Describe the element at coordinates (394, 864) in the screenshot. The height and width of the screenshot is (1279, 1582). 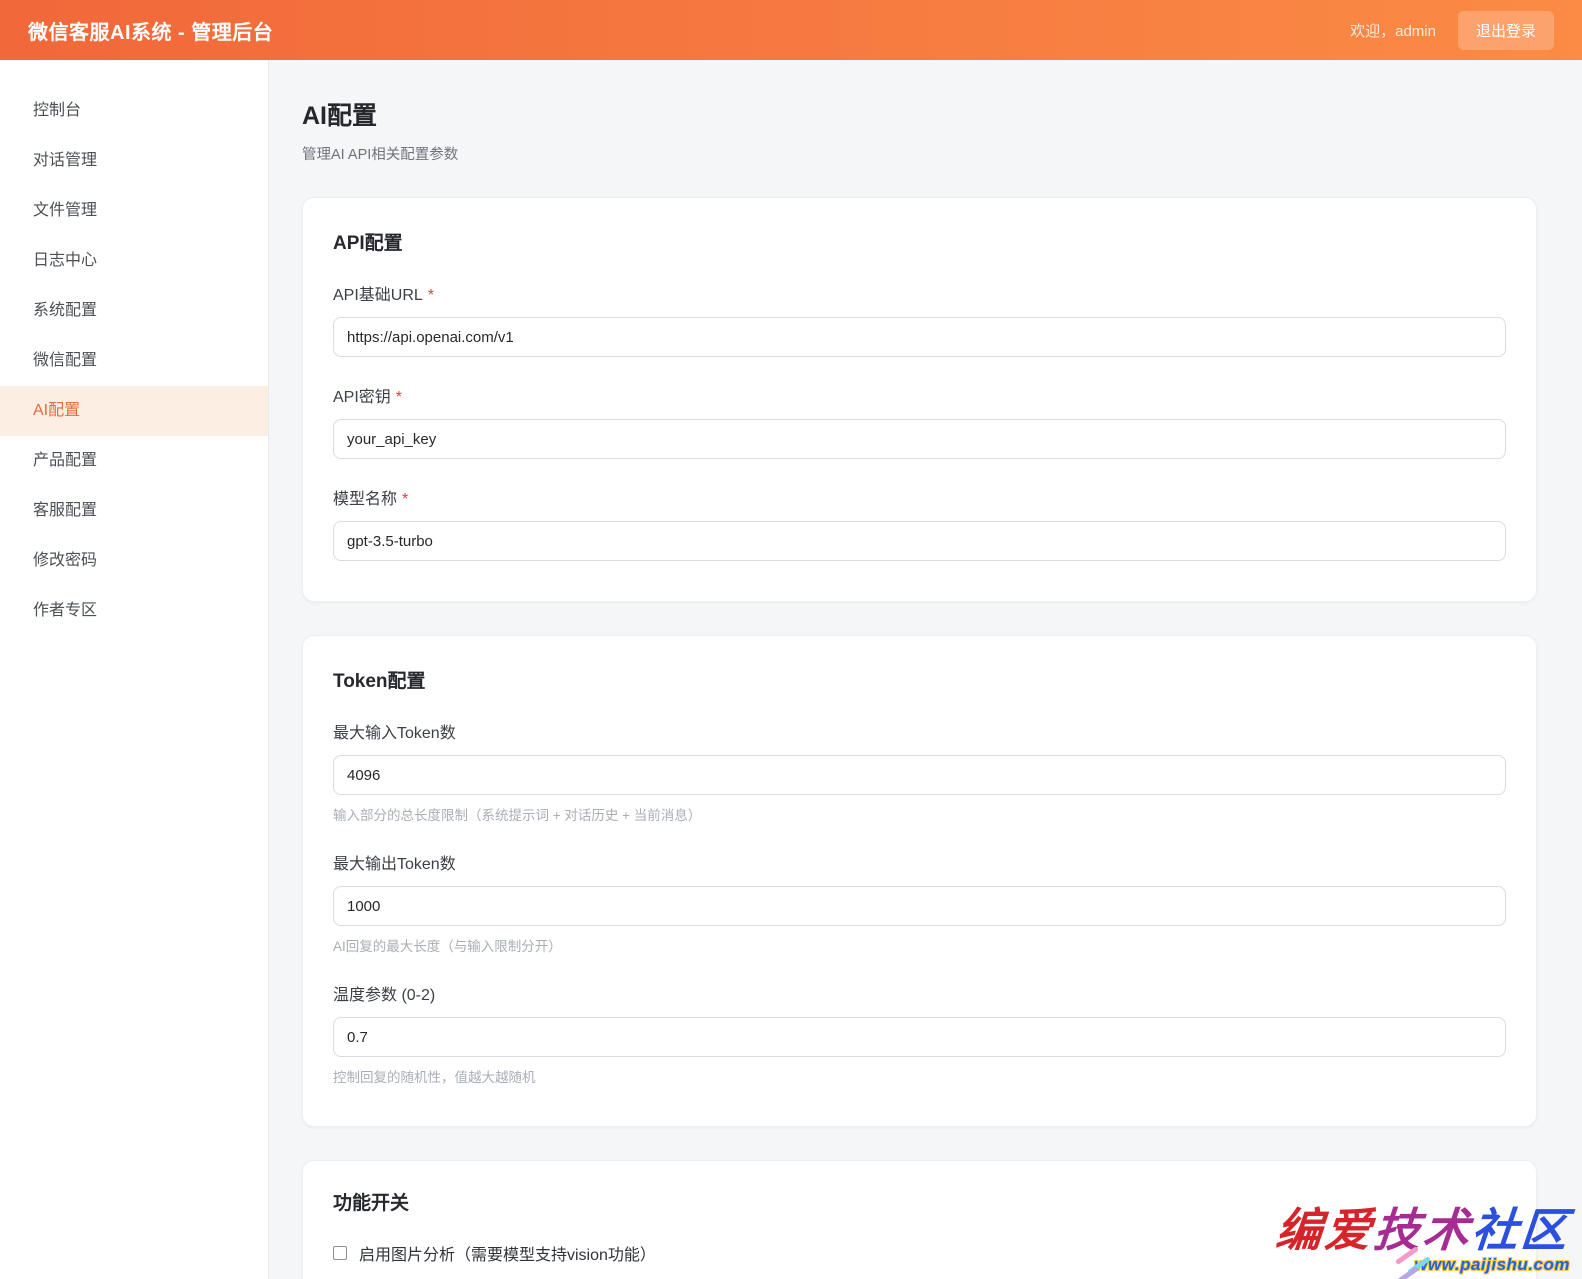
I see `max-output-tokens-label: 最大输出Token数` at that location.